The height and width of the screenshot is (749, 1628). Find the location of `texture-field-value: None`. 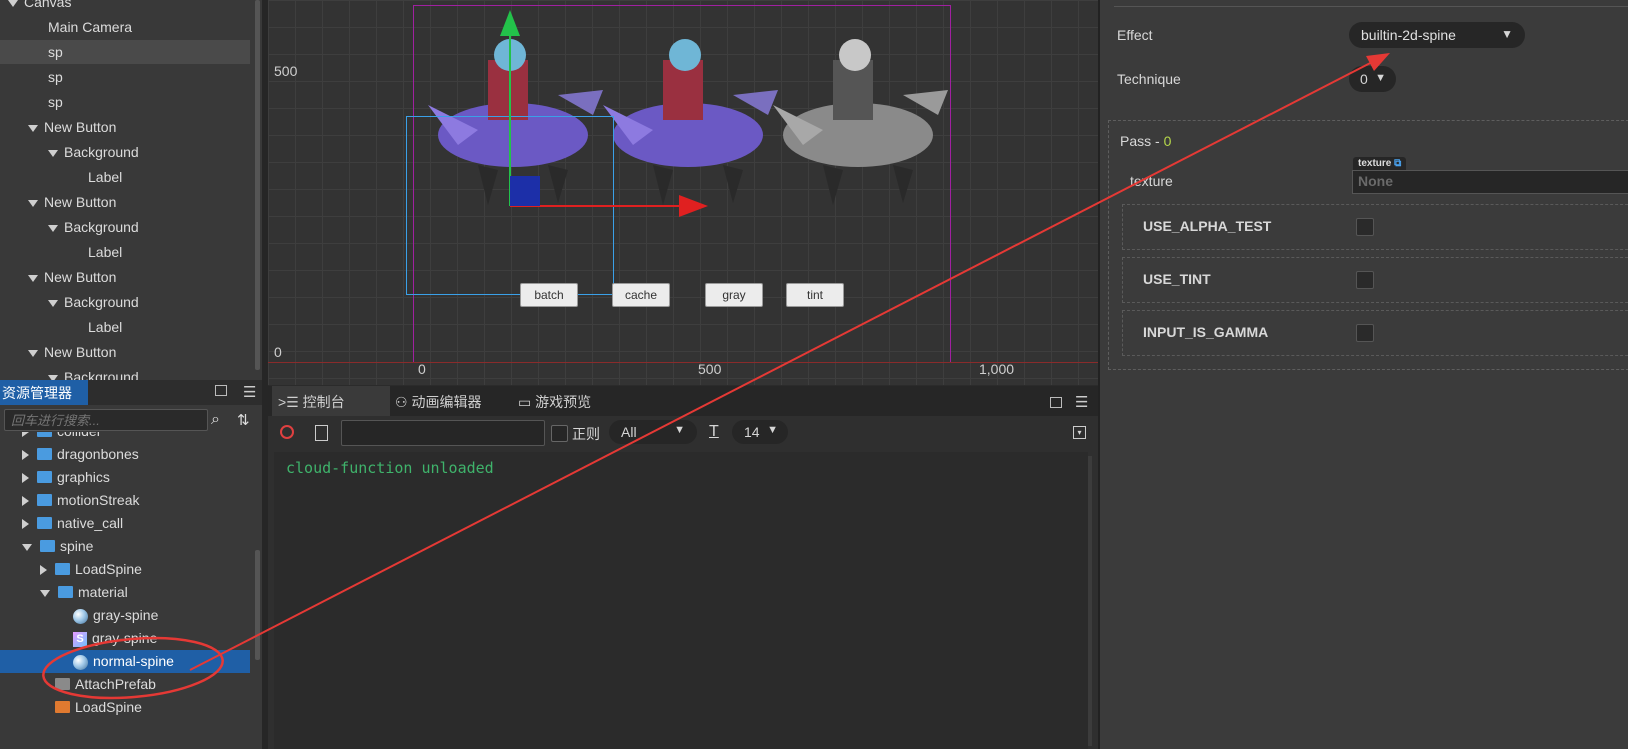

texture-field-value: None is located at coordinates (1375, 181).